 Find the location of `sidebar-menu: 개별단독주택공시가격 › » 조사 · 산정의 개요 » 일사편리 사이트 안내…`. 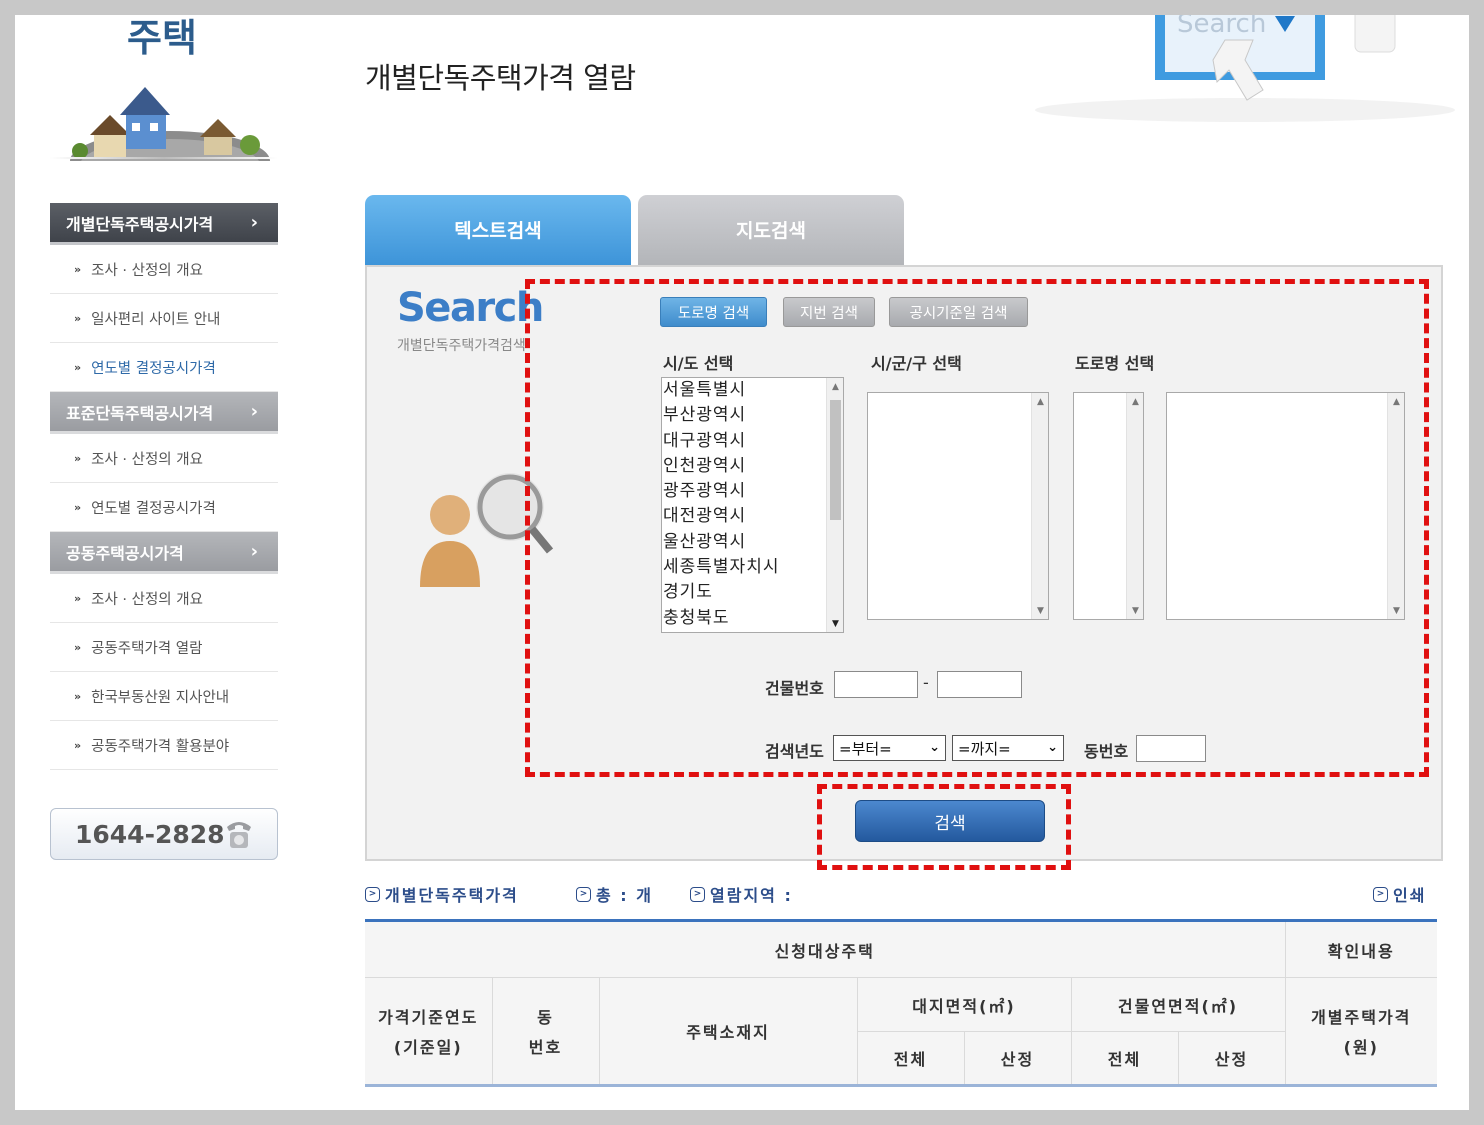

sidebar-menu: 개별단독주택공시가격 › » 조사 · 산정의 개요 » 일사편리 사이트 안내… is located at coordinates (164, 486).